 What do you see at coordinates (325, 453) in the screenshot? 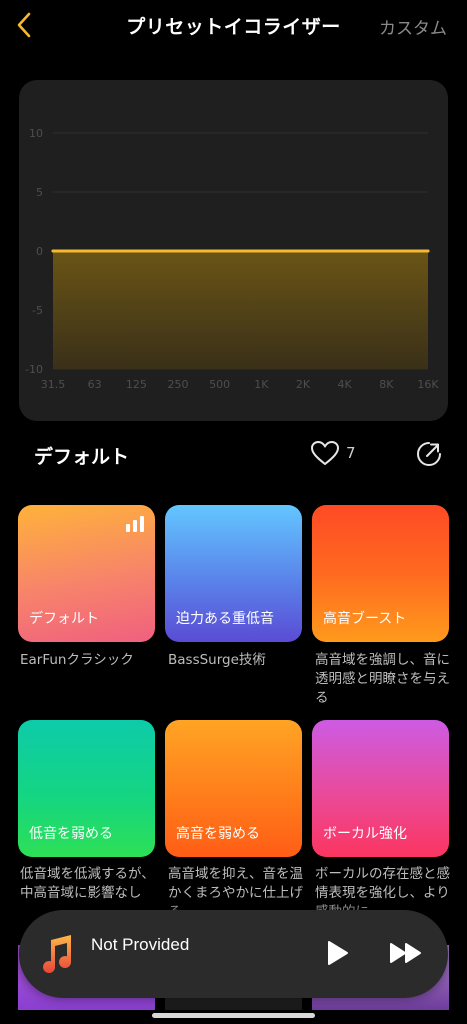
I see `heart-icon` at bounding box center [325, 453].